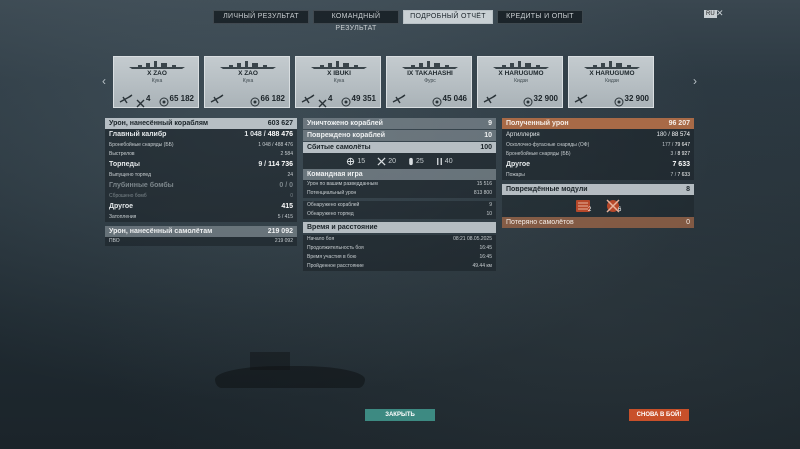 This screenshot has height=449, width=800. I want to click on potential-damage-value: 813 800, so click(482, 193).